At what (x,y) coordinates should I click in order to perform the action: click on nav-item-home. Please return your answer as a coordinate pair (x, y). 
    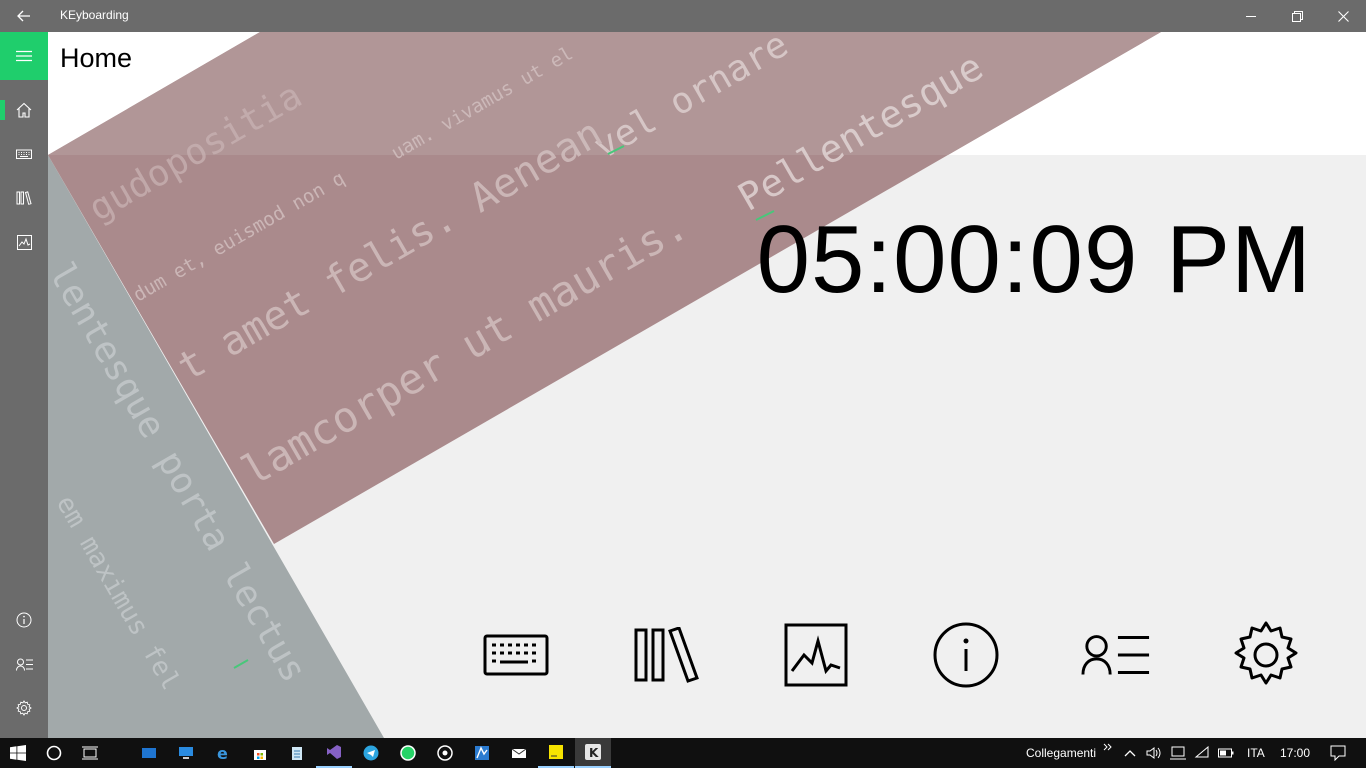
    Looking at the image, I should click on (24, 110).